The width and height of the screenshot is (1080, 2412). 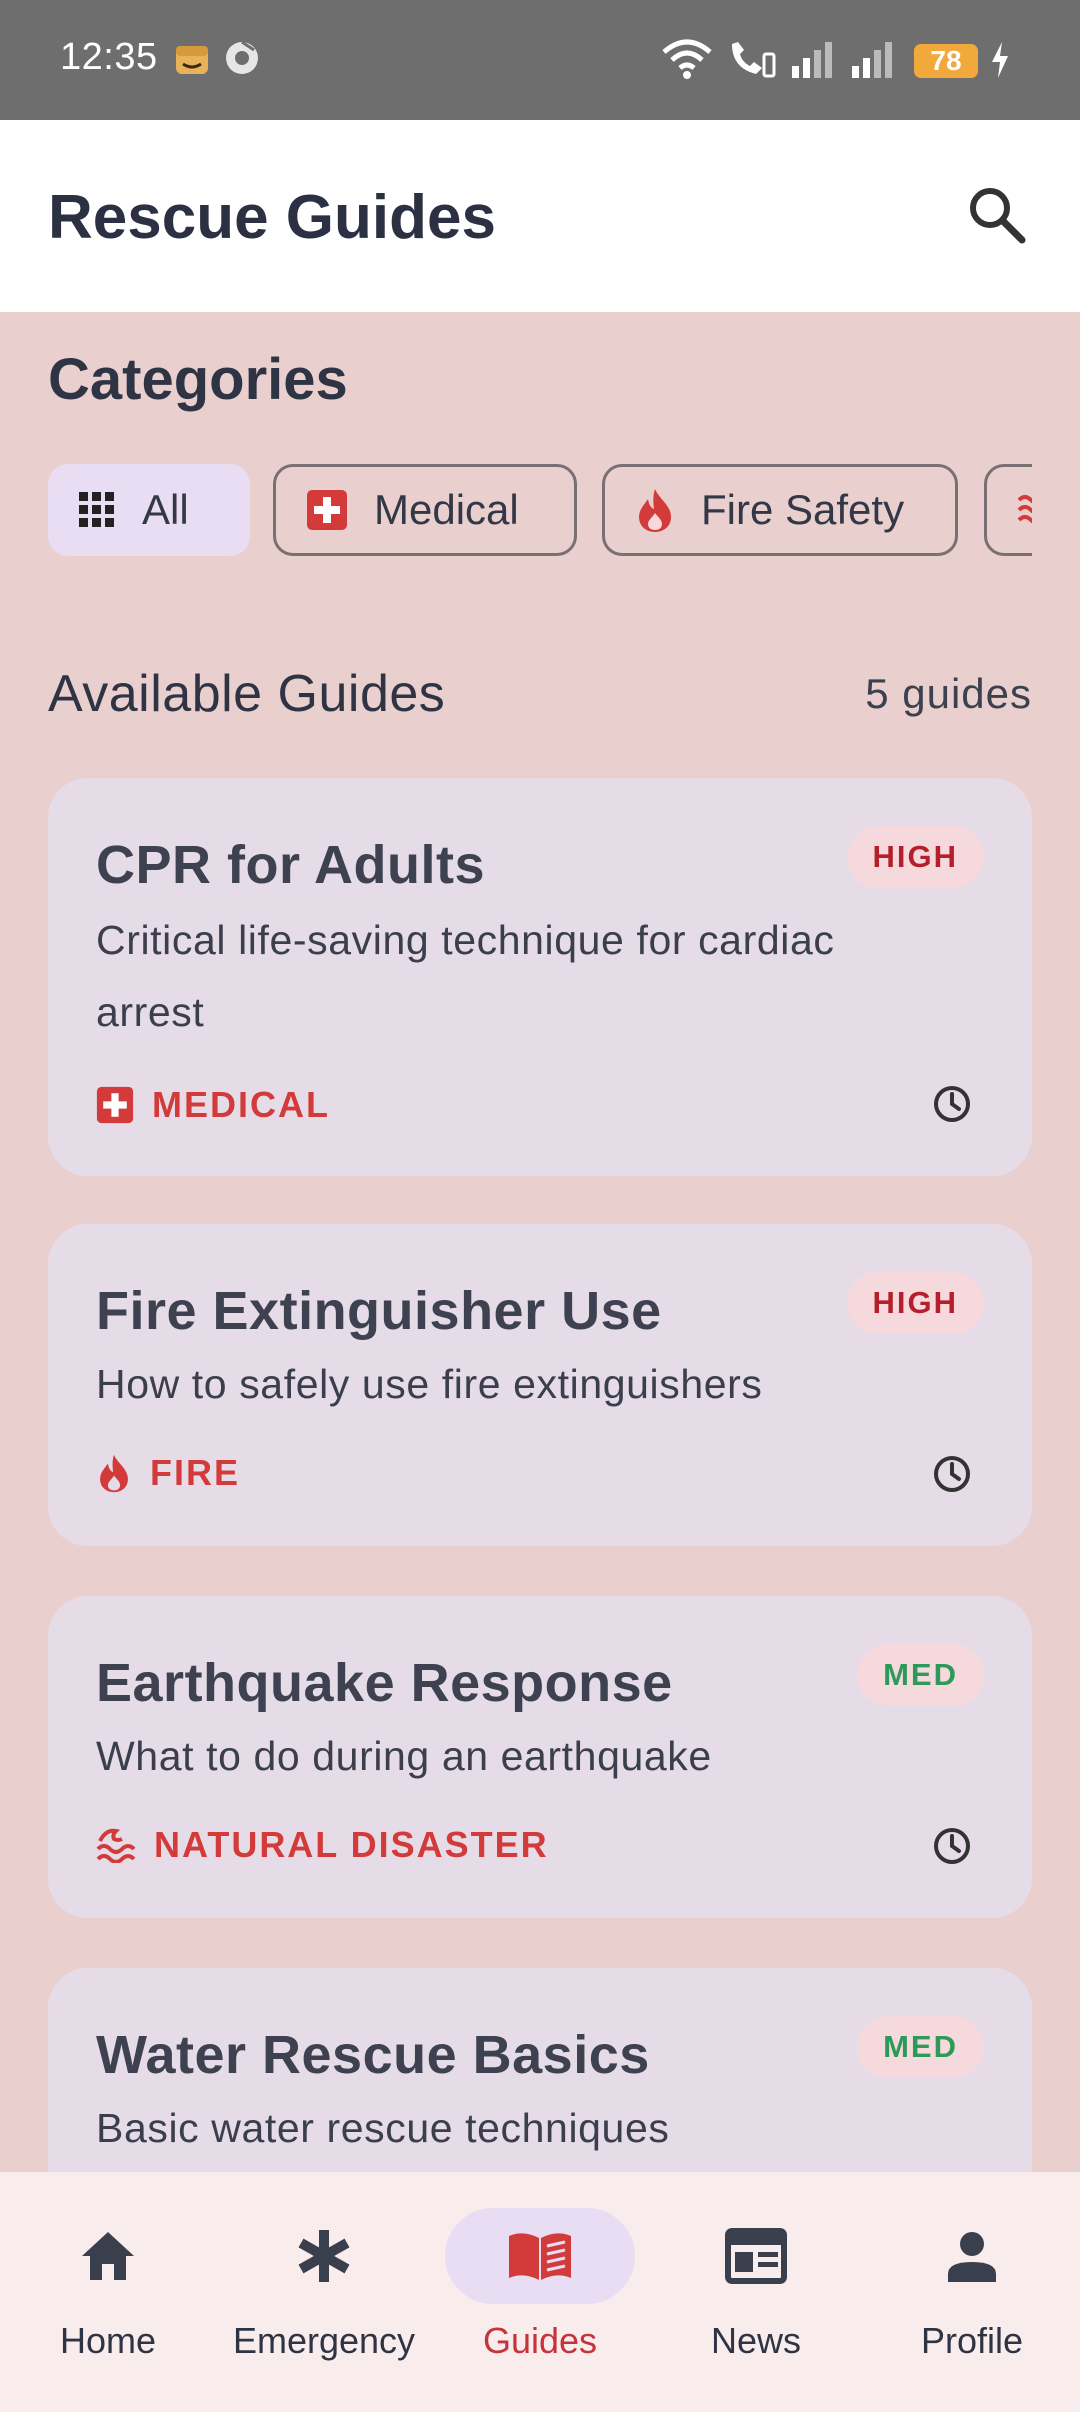 I want to click on nav-emergency-icon-wrap, so click(x=324, y=2256).